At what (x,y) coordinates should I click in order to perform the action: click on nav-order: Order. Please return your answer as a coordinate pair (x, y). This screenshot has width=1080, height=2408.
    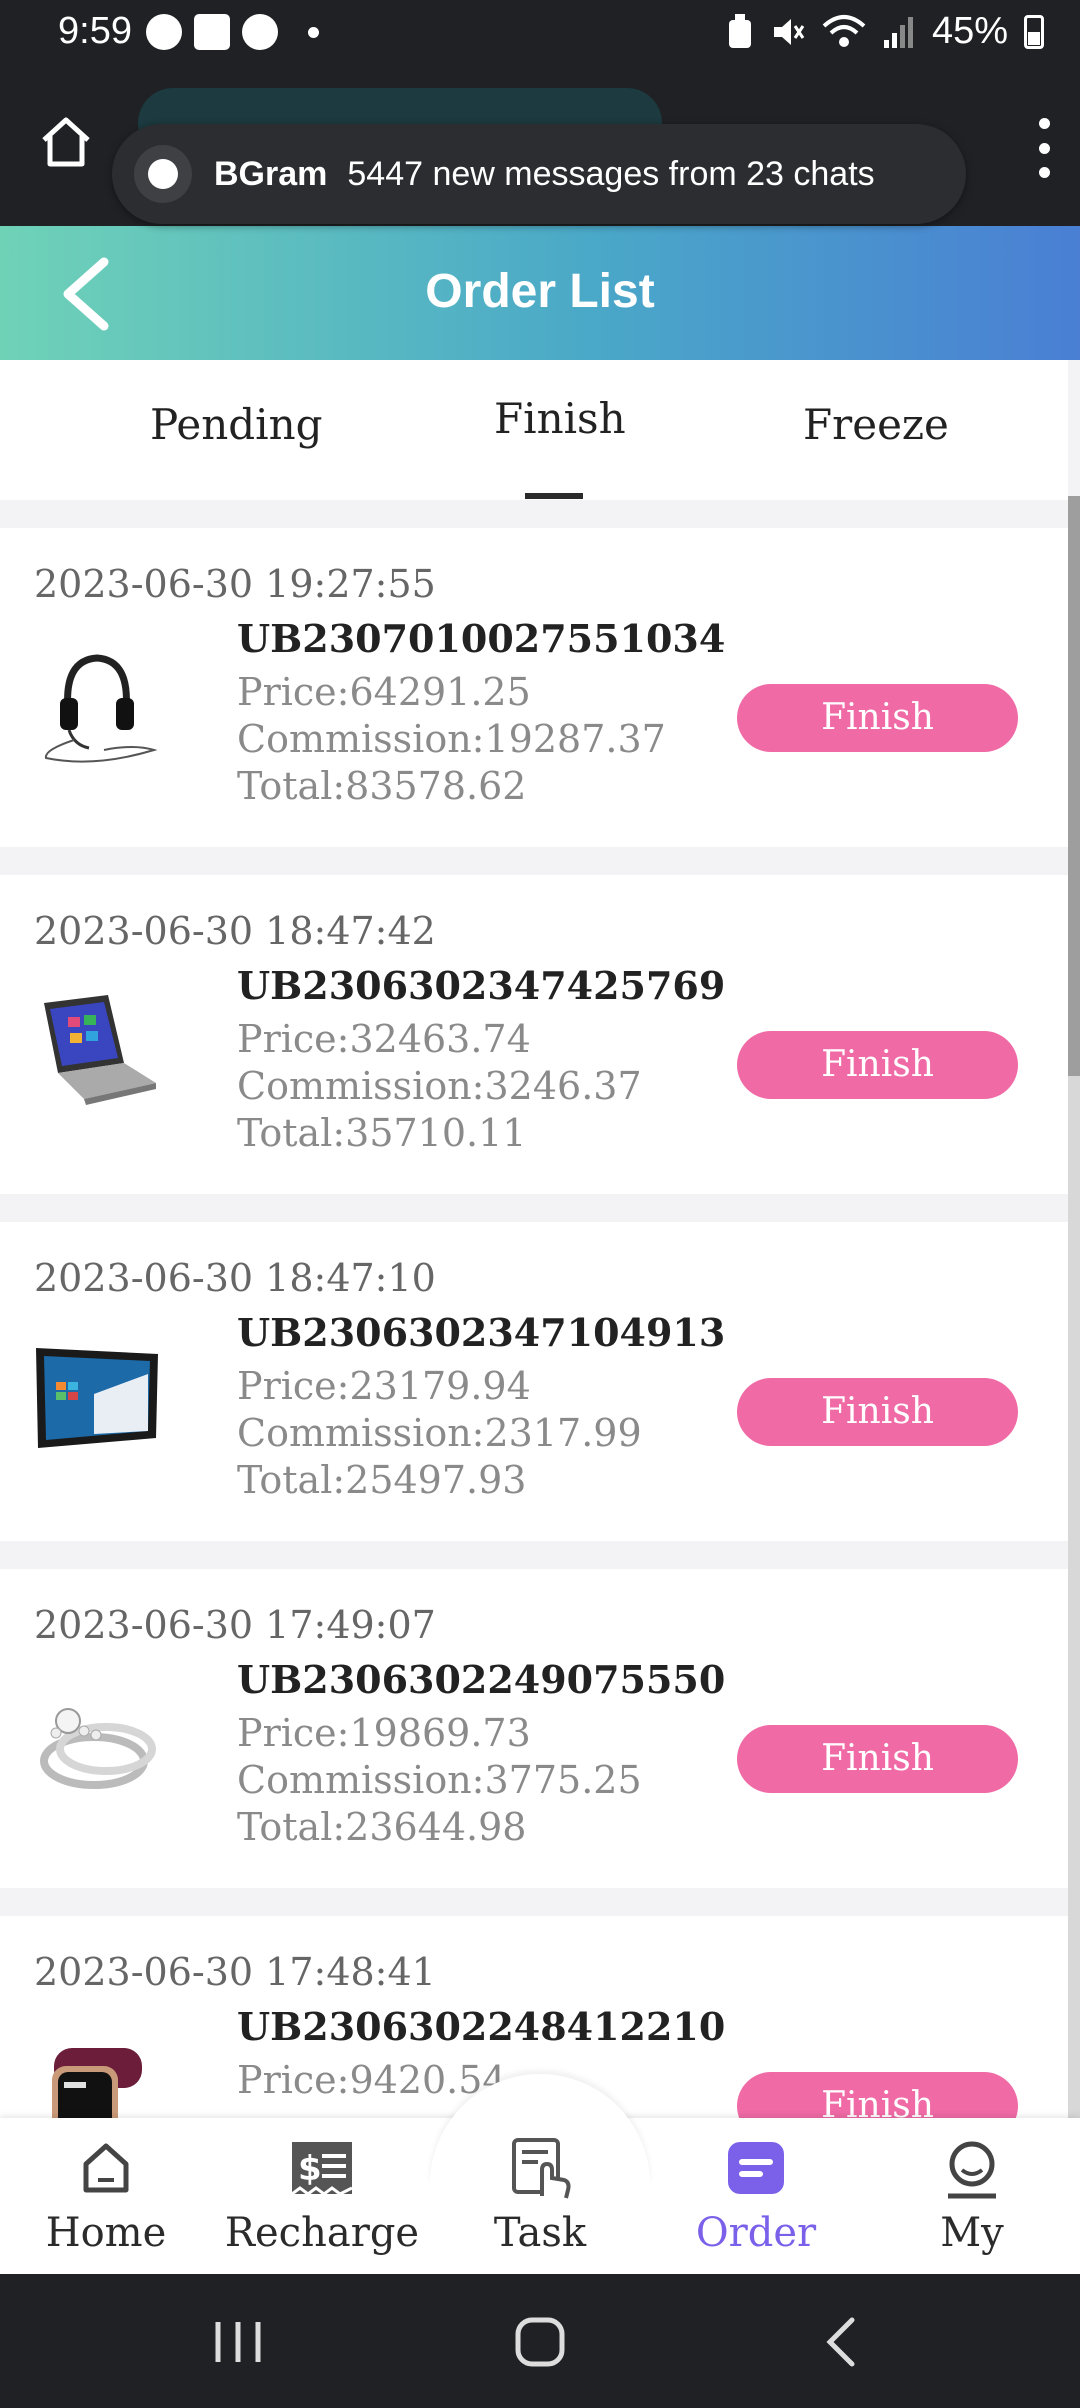
    Looking at the image, I should click on (756, 2196).